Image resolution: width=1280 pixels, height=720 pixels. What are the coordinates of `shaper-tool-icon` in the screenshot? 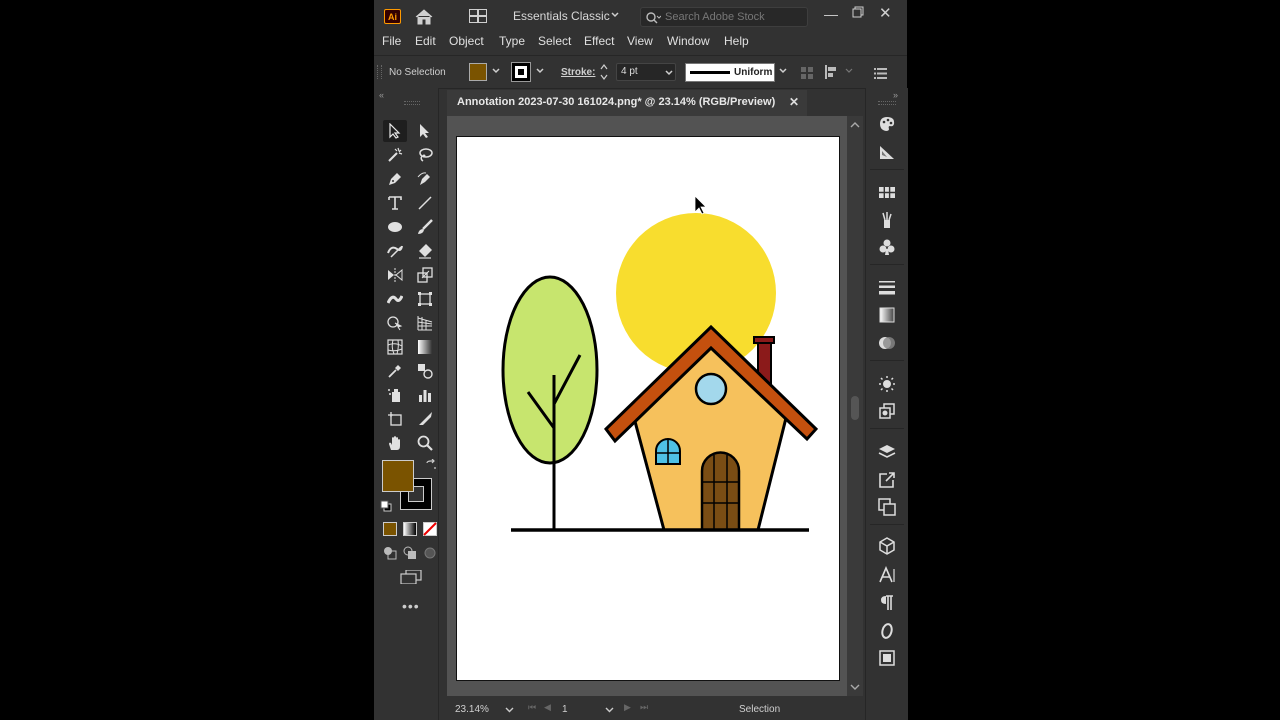 It's located at (395, 251).